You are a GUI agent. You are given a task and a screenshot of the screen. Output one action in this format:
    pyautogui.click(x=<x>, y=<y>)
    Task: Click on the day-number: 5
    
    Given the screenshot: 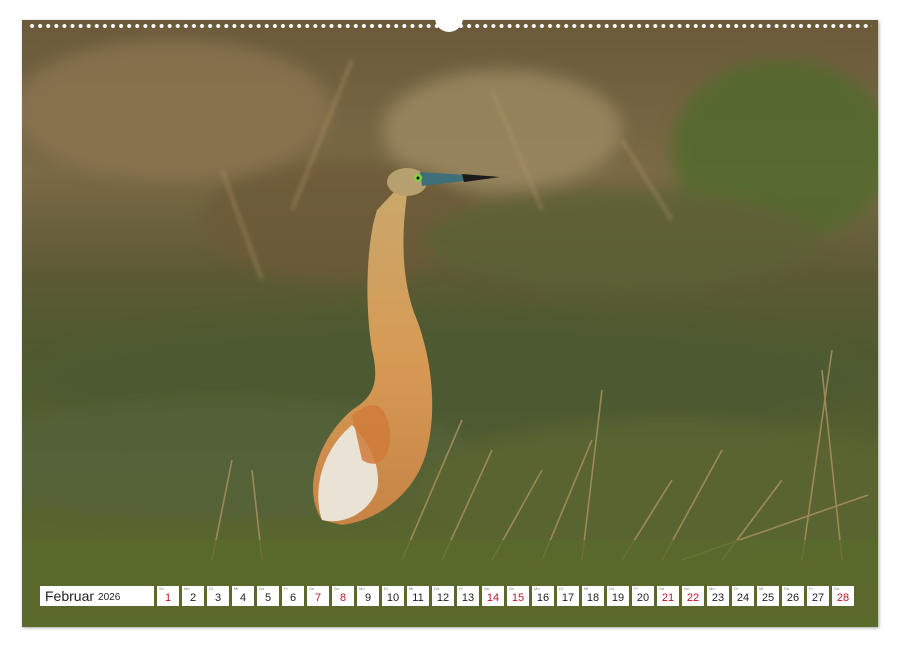 What is the action you would take?
    pyautogui.click(x=268, y=598)
    